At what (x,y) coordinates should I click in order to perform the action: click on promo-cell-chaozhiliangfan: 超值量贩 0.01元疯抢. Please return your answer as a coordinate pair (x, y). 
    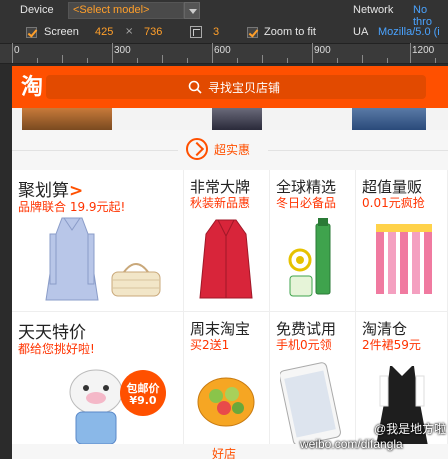
    Looking at the image, I should click on (402, 241).